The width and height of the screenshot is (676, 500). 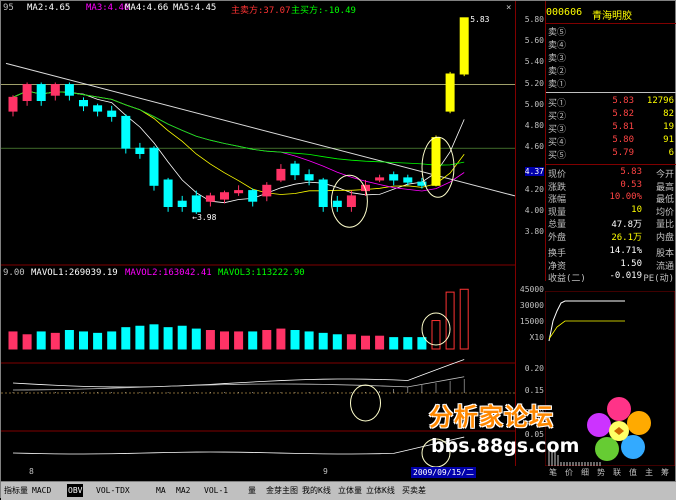 I want to click on price-tick-label: 4.37, so click(x=534, y=171).